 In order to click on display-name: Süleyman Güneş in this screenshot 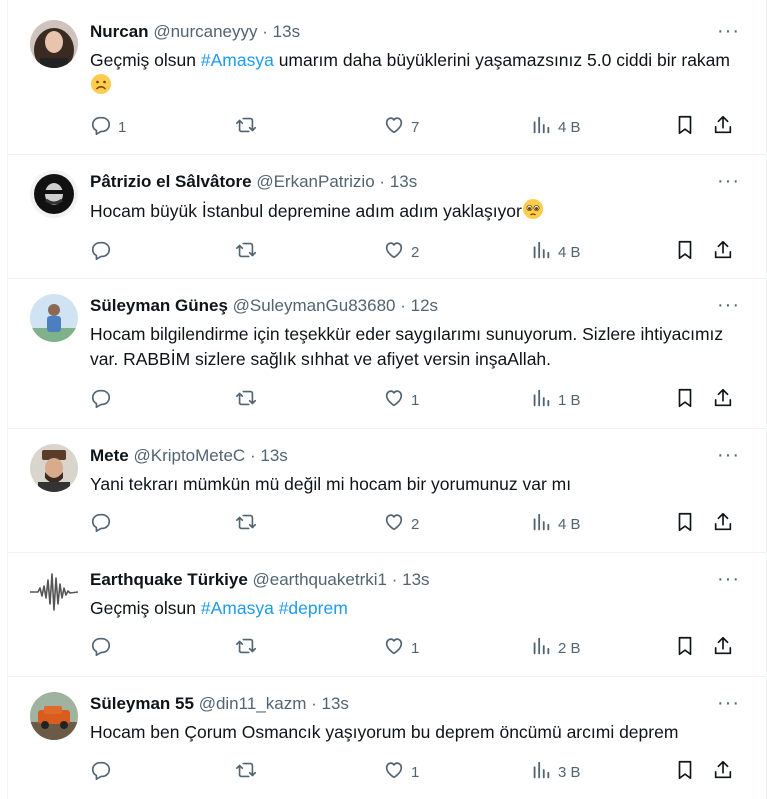, I will do `click(159, 305)`.